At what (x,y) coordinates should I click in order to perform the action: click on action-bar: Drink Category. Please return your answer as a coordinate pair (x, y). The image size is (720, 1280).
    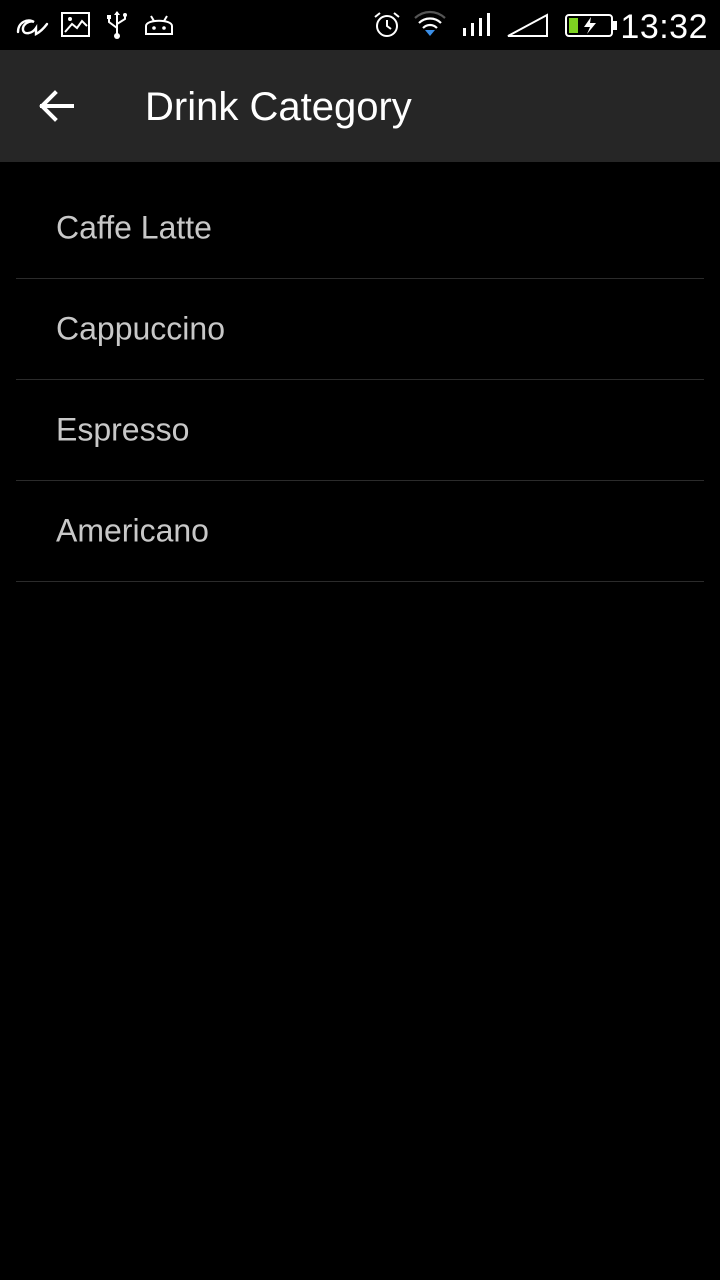
    Looking at the image, I should click on (360, 106).